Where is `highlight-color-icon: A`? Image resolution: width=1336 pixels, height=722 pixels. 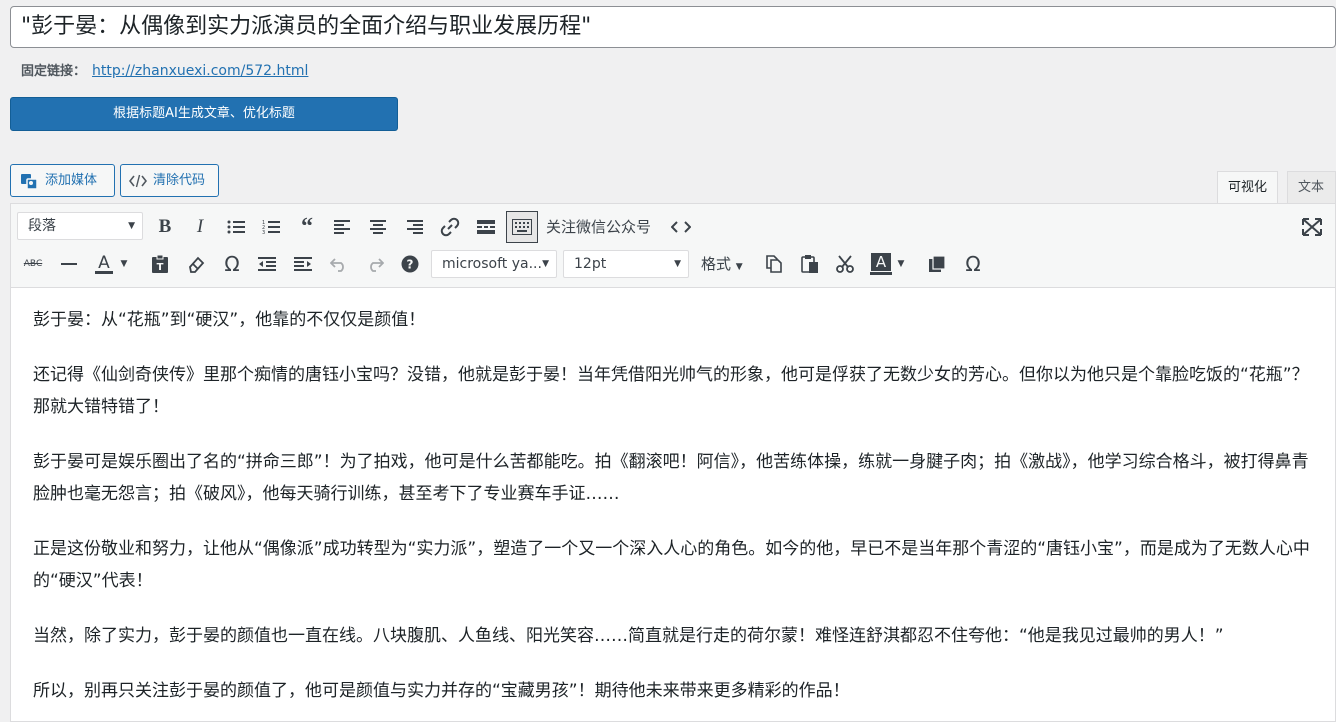 highlight-color-icon: A is located at coordinates (881, 264).